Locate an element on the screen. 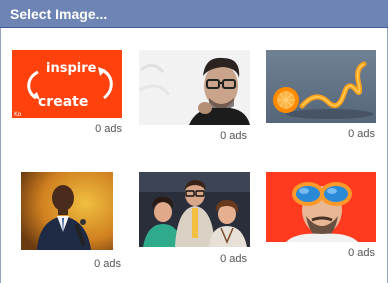 Image resolution: width=388 pixels, height=283 pixels. create-word: create is located at coordinates (63, 102).